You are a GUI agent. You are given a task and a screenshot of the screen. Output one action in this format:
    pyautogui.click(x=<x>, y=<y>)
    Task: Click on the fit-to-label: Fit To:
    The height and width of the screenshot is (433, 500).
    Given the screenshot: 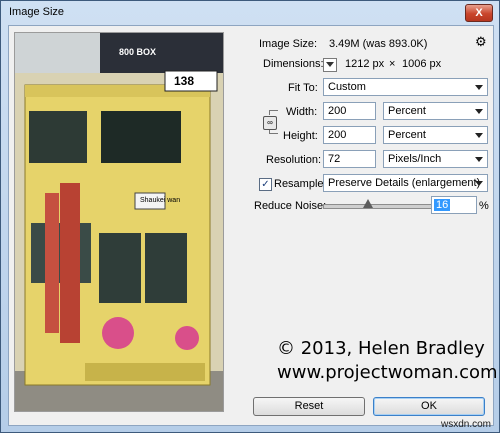 What is the action you would take?
    pyautogui.click(x=303, y=88)
    